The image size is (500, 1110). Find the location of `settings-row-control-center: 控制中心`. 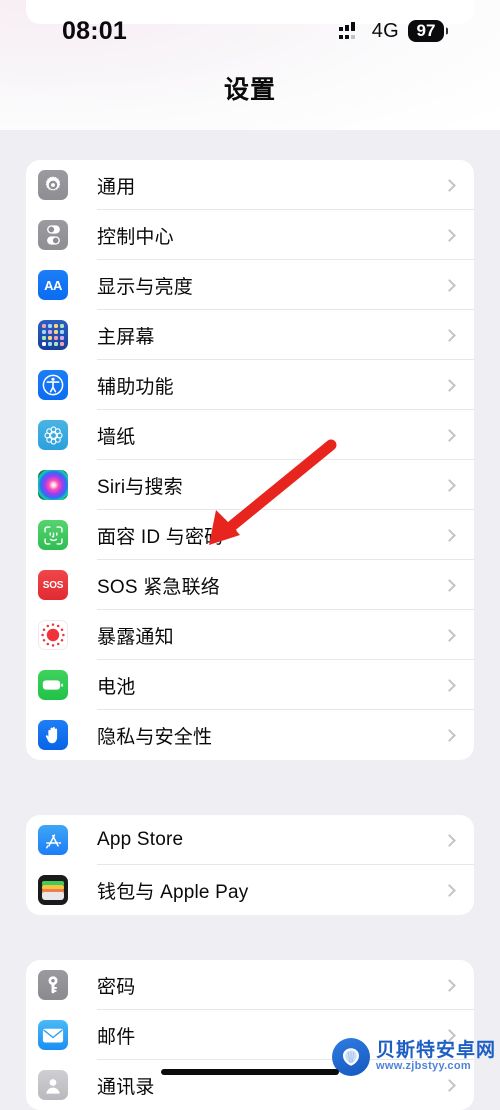

settings-row-control-center: 控制中心 is located at coordinates (250, 235).